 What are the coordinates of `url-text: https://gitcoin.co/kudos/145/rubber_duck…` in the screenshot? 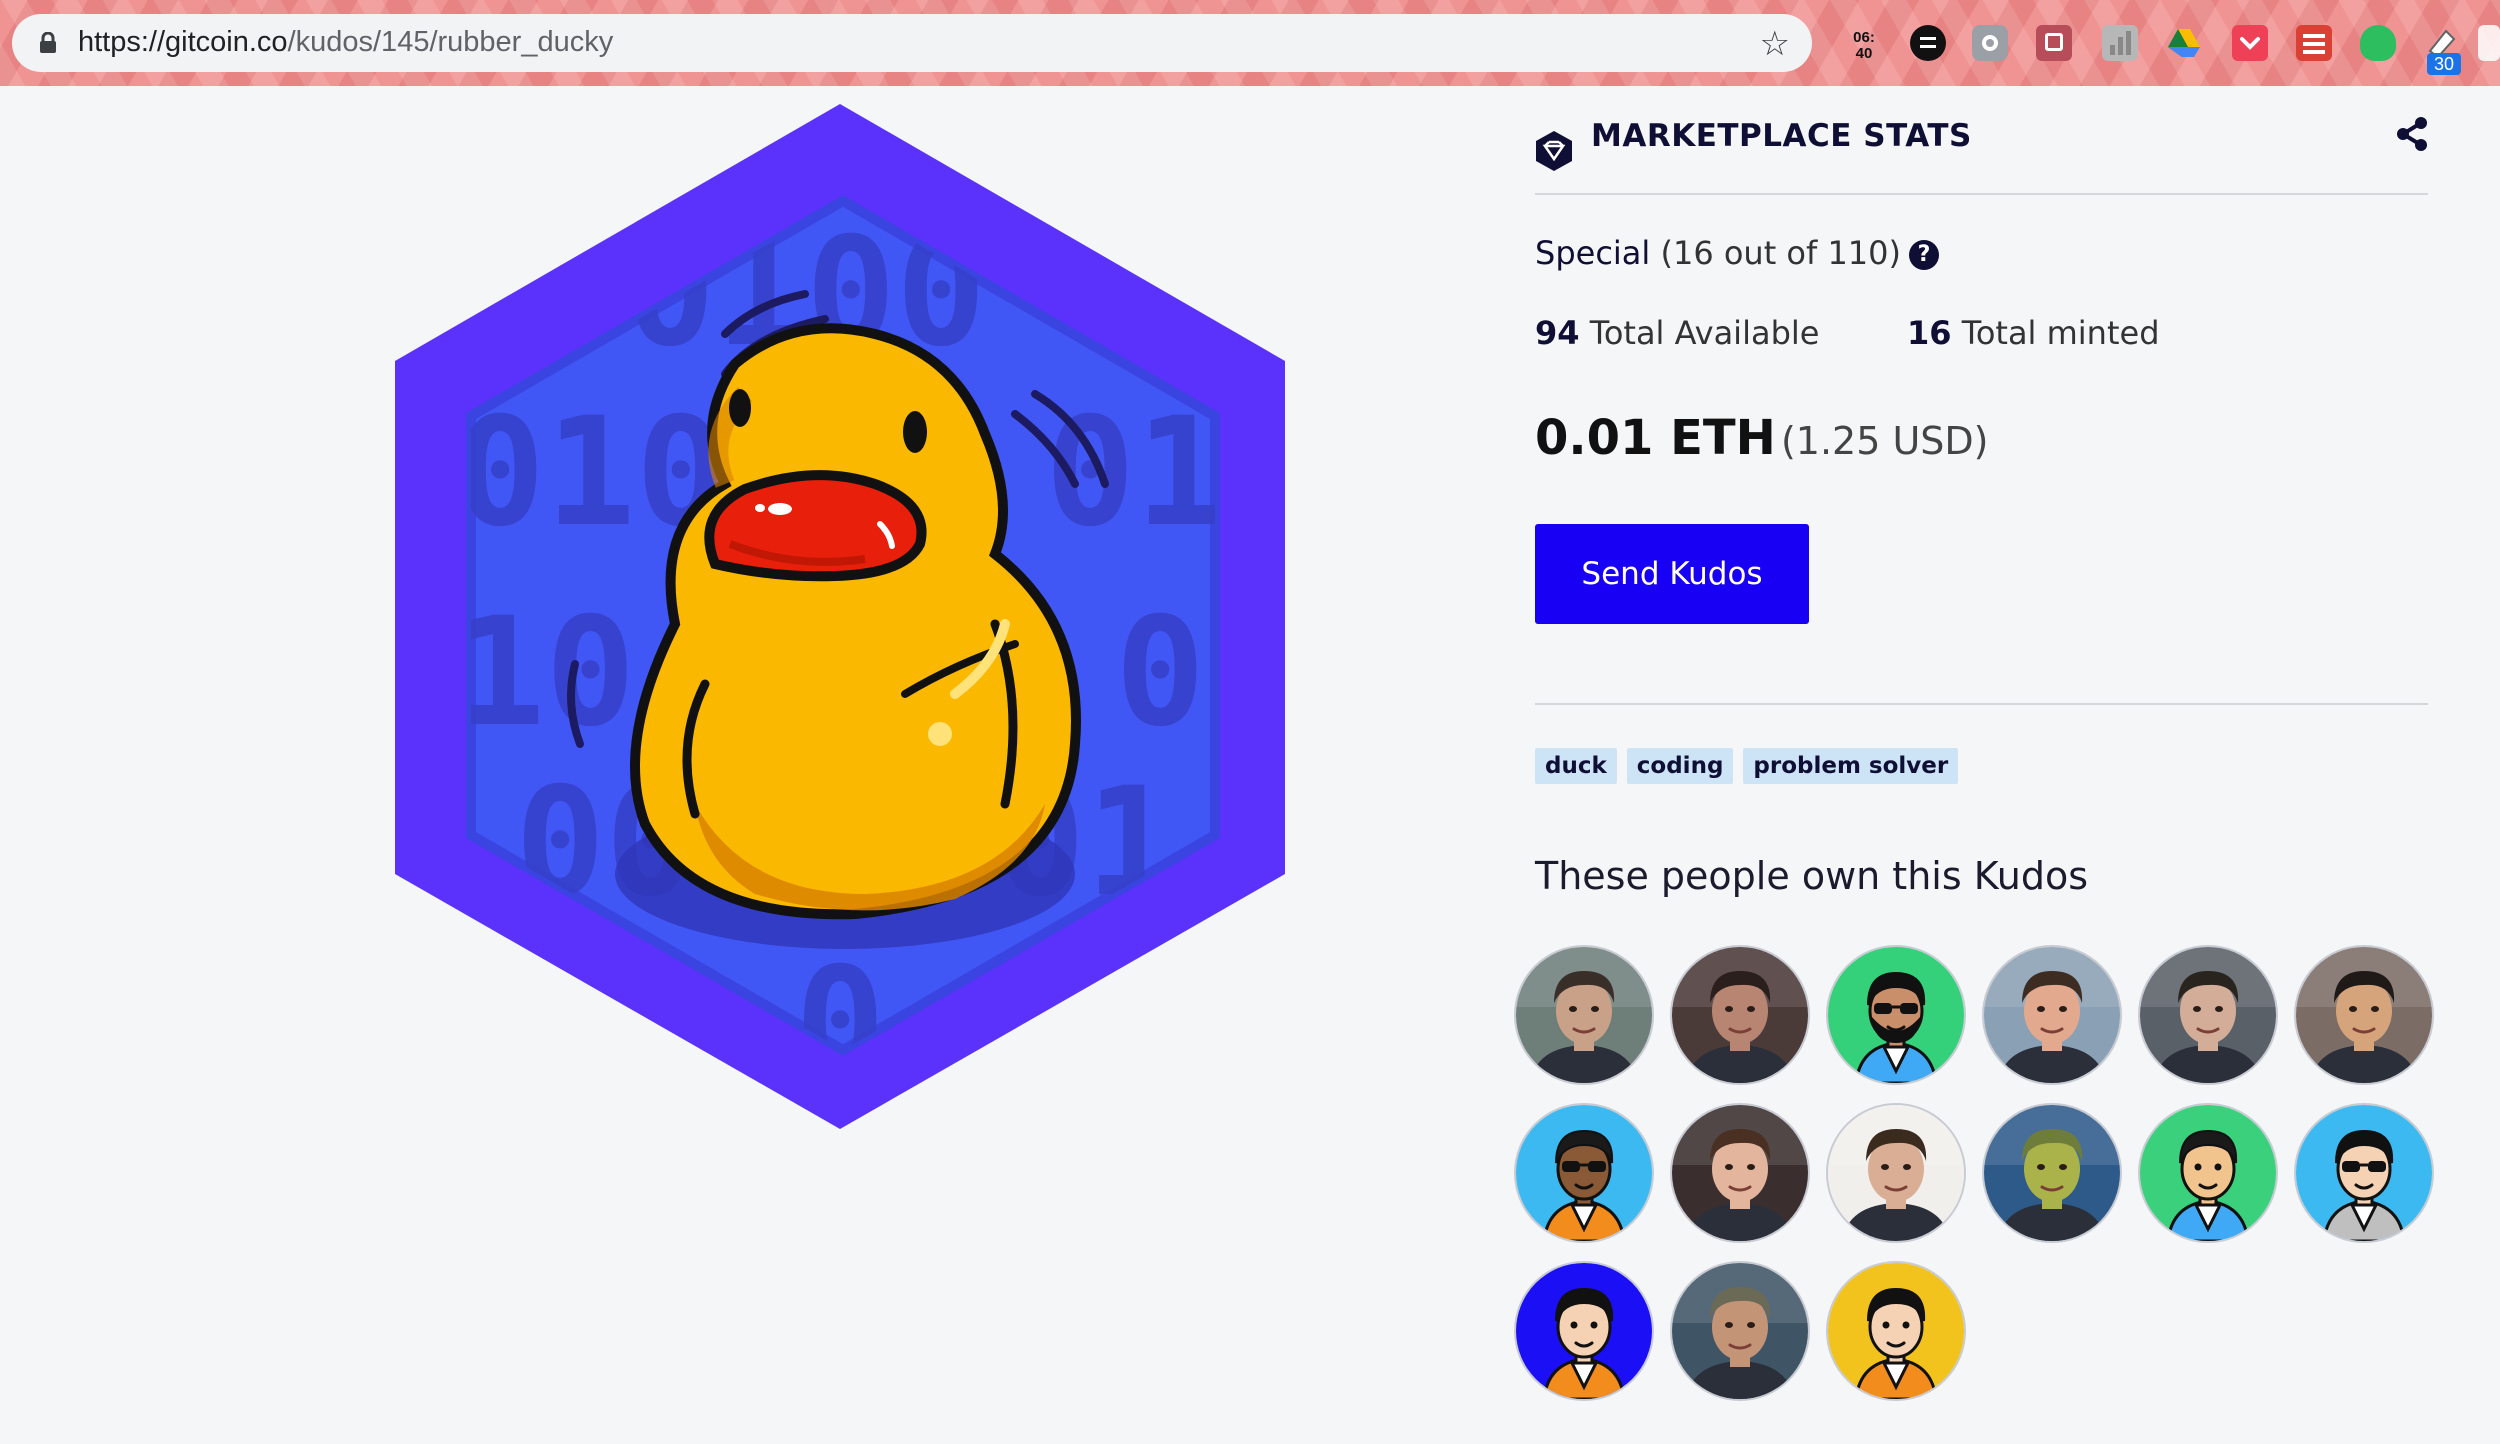 It's located at (345, 42).